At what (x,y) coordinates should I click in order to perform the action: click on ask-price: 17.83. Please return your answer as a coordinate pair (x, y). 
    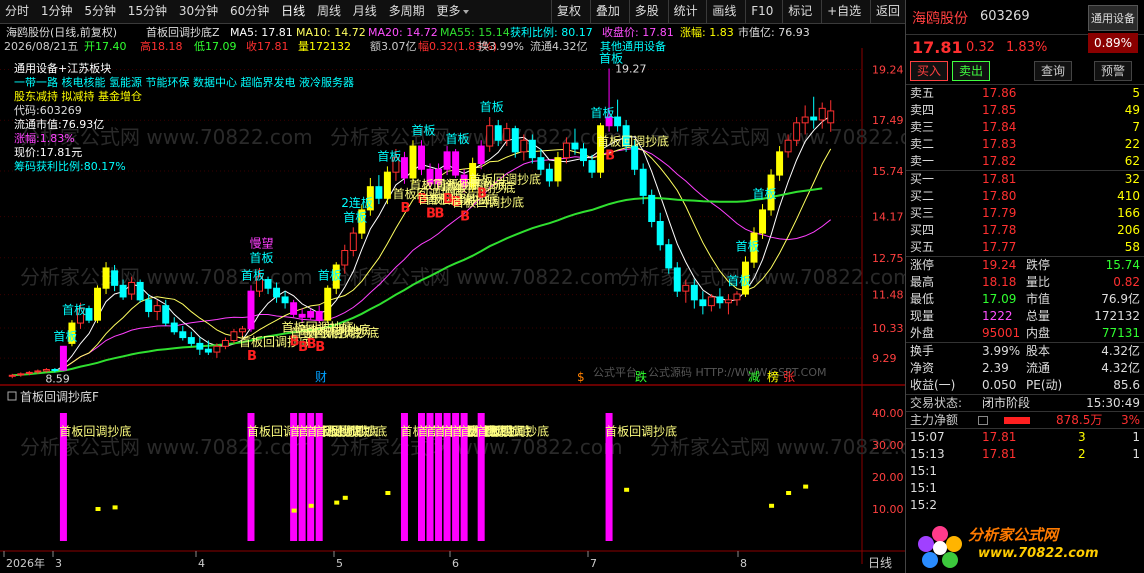
    Looking at the image, I should click on (999, 144).